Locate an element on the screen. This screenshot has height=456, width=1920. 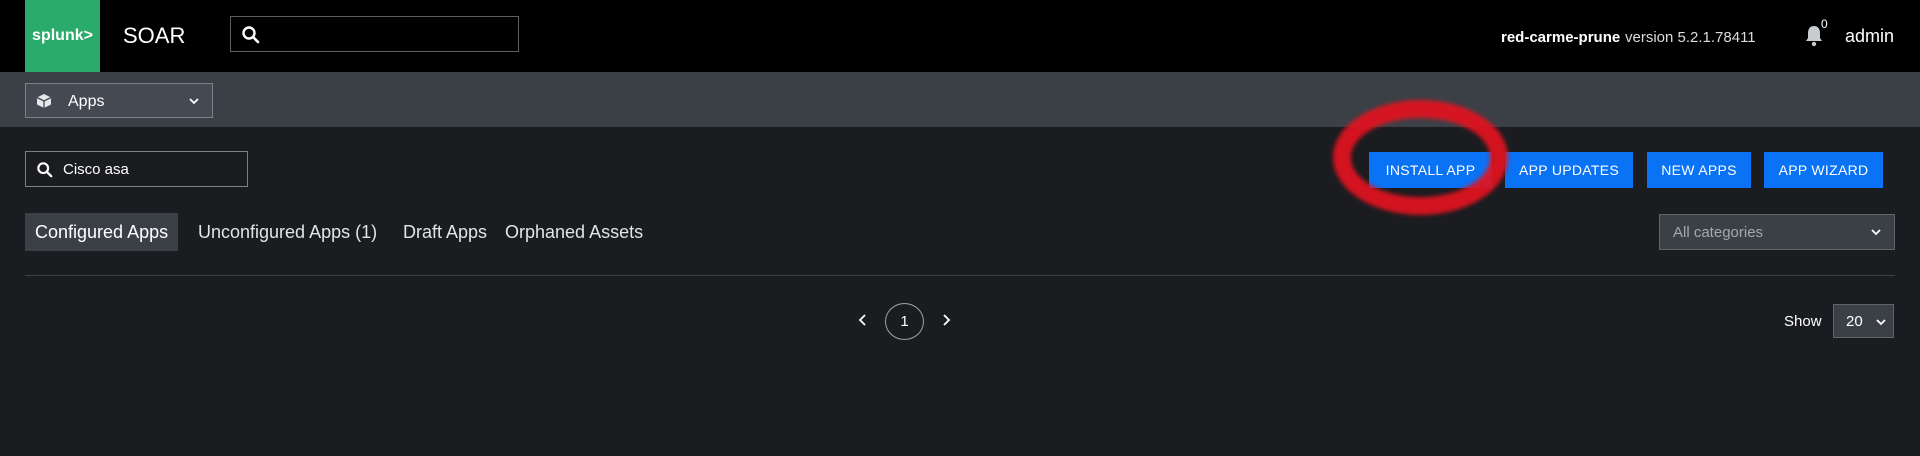
new-apps-button: NEW APPS is located at coordinates (1699, 170).